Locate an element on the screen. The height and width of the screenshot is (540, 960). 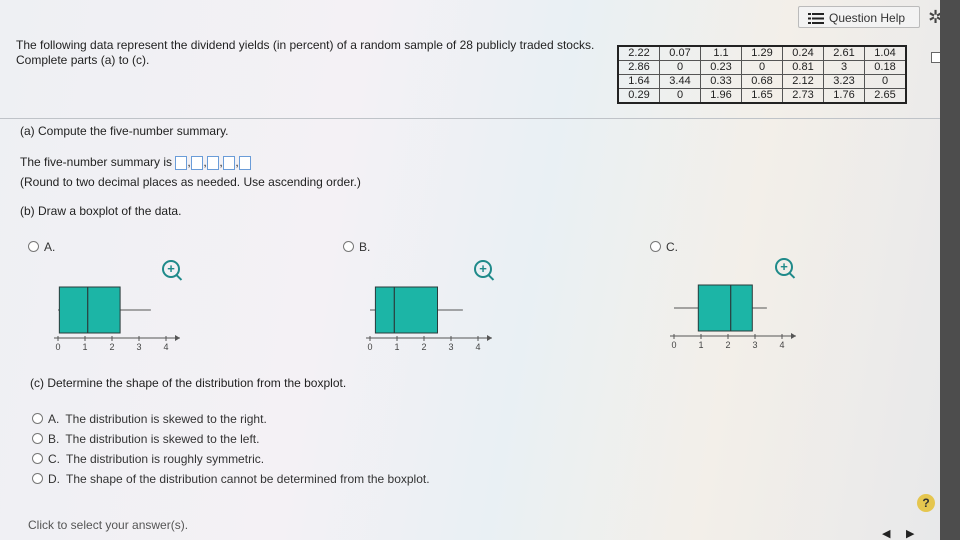
data-cell: 0.81 is located at coordinates (803, 67).